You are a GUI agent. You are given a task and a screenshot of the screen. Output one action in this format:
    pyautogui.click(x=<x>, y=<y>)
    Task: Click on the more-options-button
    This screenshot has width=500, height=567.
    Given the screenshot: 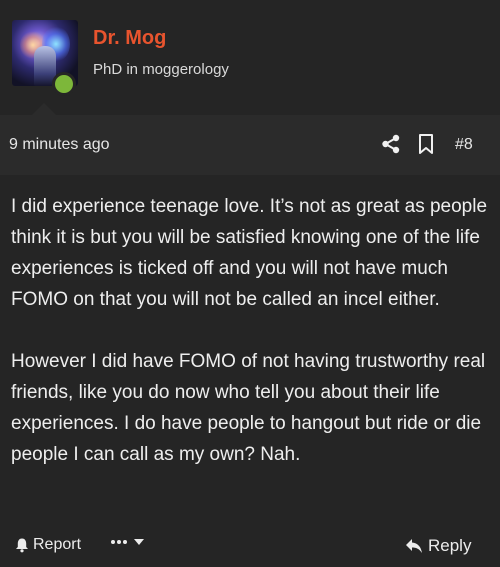 What is the action you would take?
    pyautogui.click(x=127, y=542)
    